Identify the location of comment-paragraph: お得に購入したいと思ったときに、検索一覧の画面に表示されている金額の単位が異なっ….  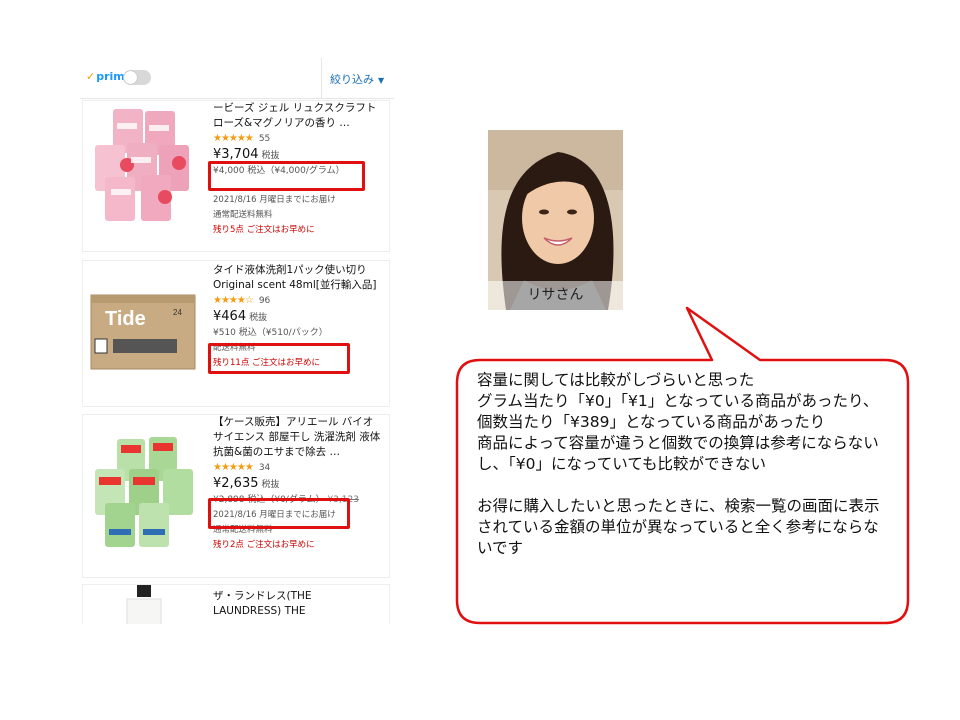
(678, 527).